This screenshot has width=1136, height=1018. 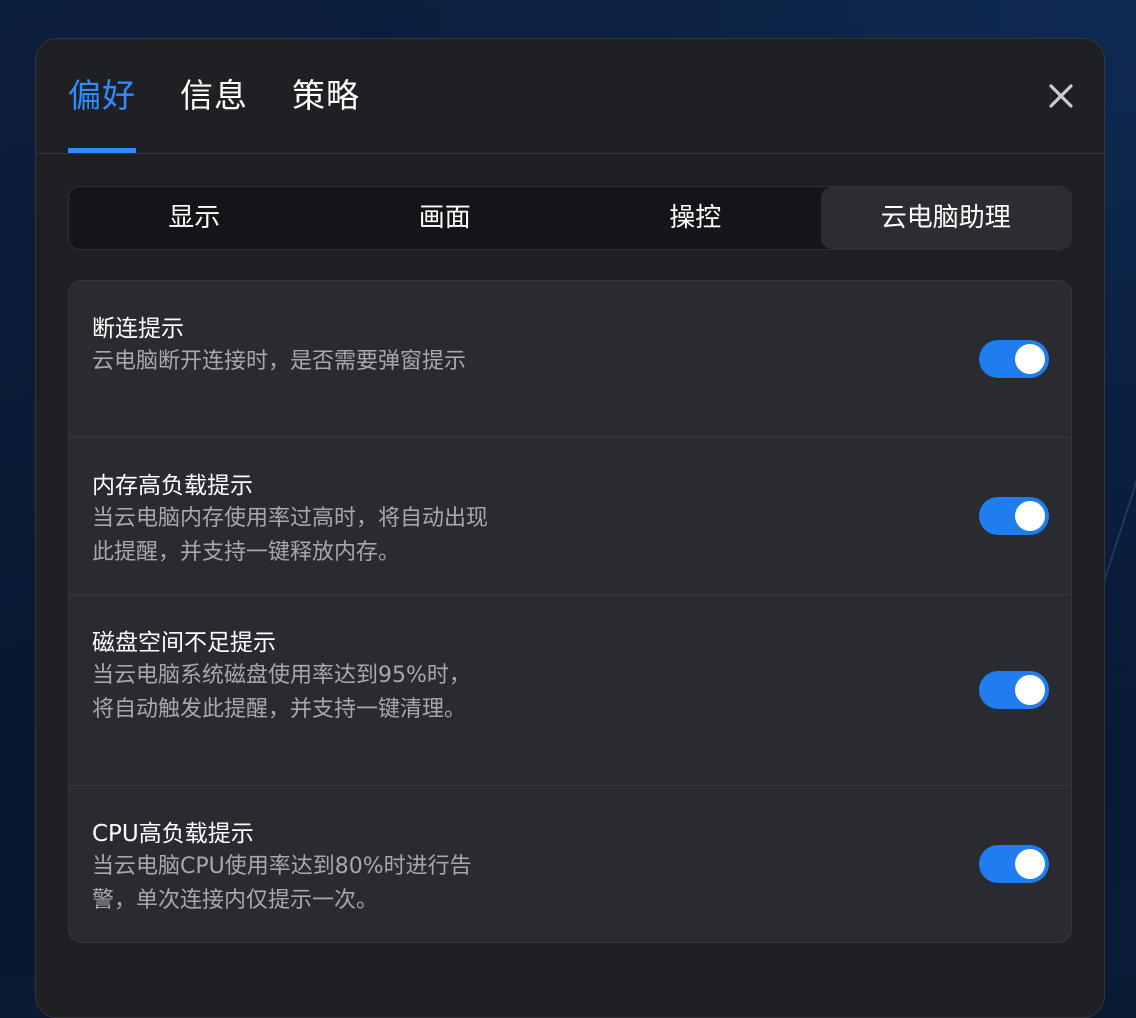 I want to click on dialog-tabs: 偏好 信息 策略, so click(x=236, y=96).